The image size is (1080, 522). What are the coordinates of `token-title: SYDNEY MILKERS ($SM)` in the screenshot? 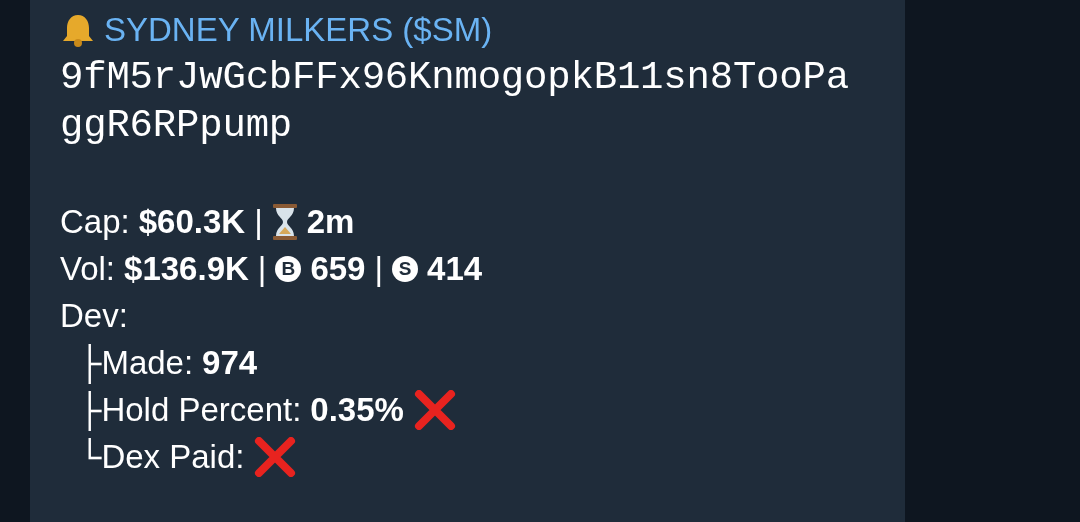 It's located at (298, 30).